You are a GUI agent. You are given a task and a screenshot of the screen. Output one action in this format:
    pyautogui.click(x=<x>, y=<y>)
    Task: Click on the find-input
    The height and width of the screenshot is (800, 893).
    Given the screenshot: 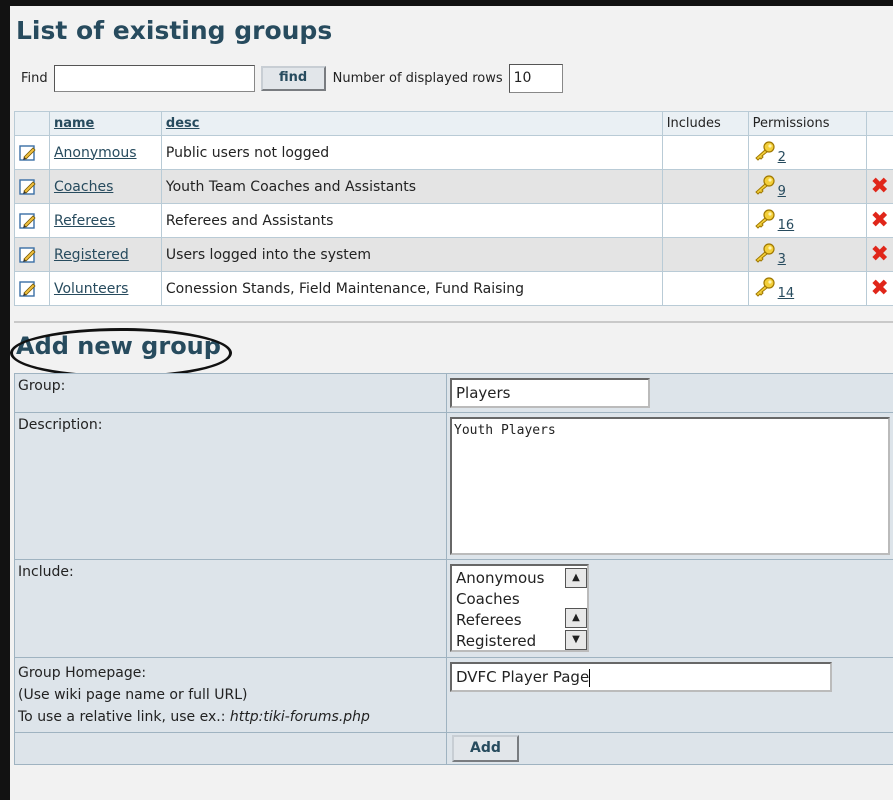 What is the action you would take?
    pyautogui.click(x=154, y=78)
    